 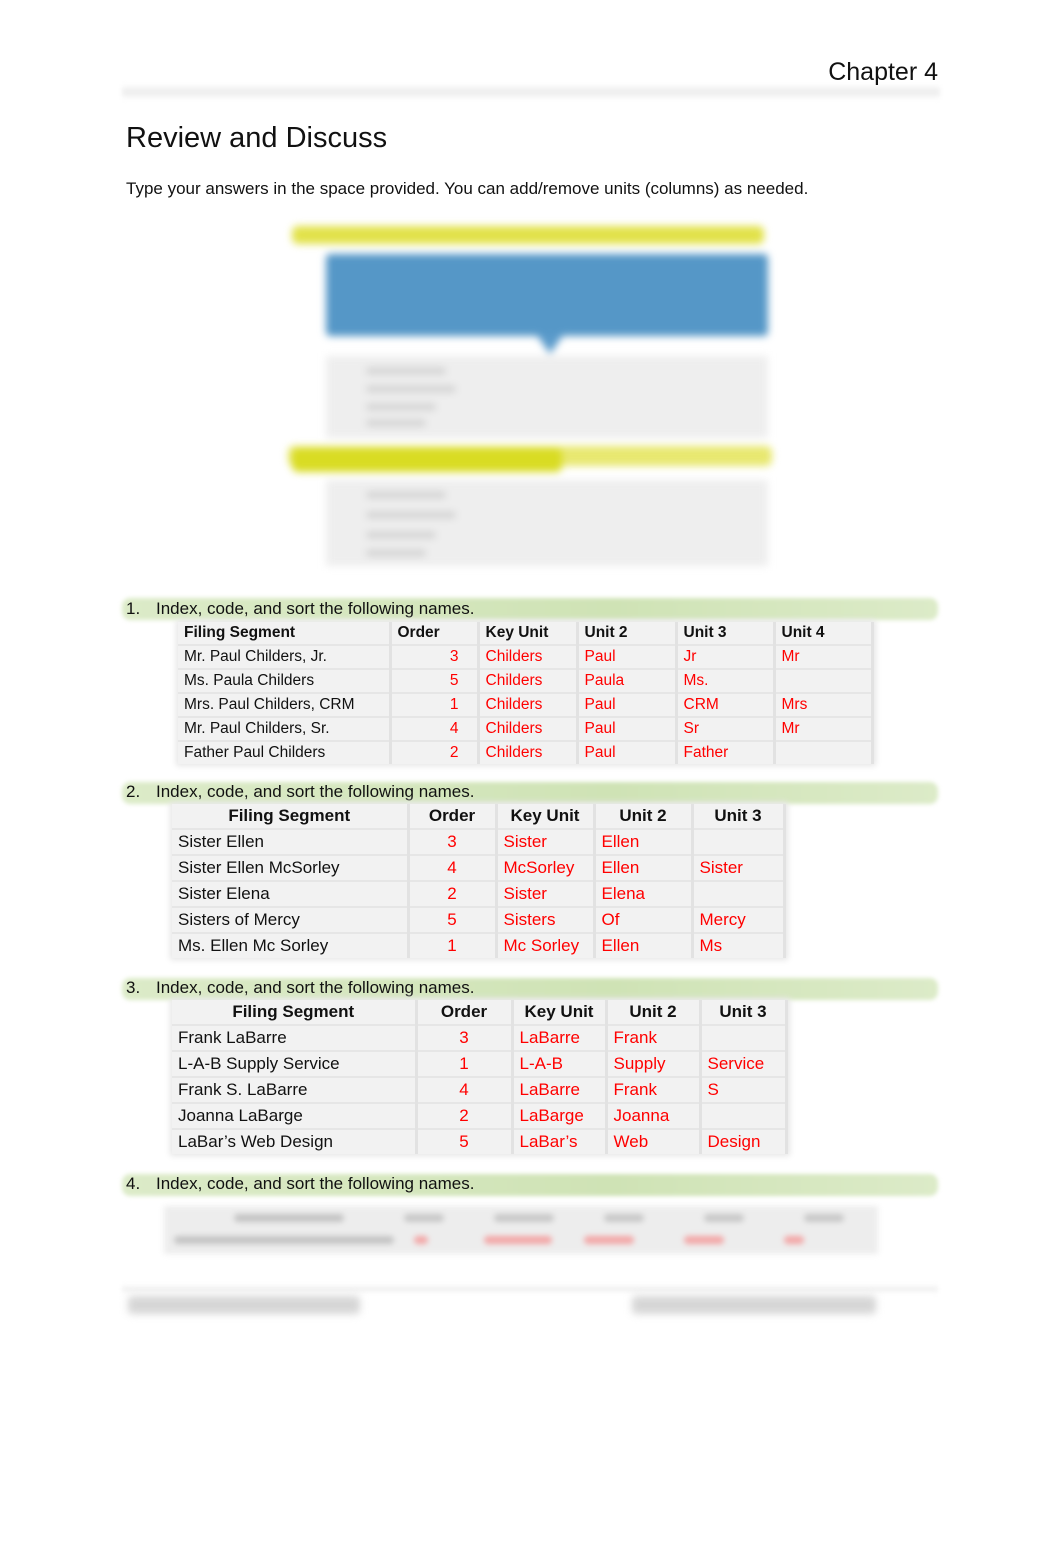 I want to click on table-row: Ms. Ellen Mc Sorley 1 Mc Sorley Ellen Ms, so click(x=479, y=945).